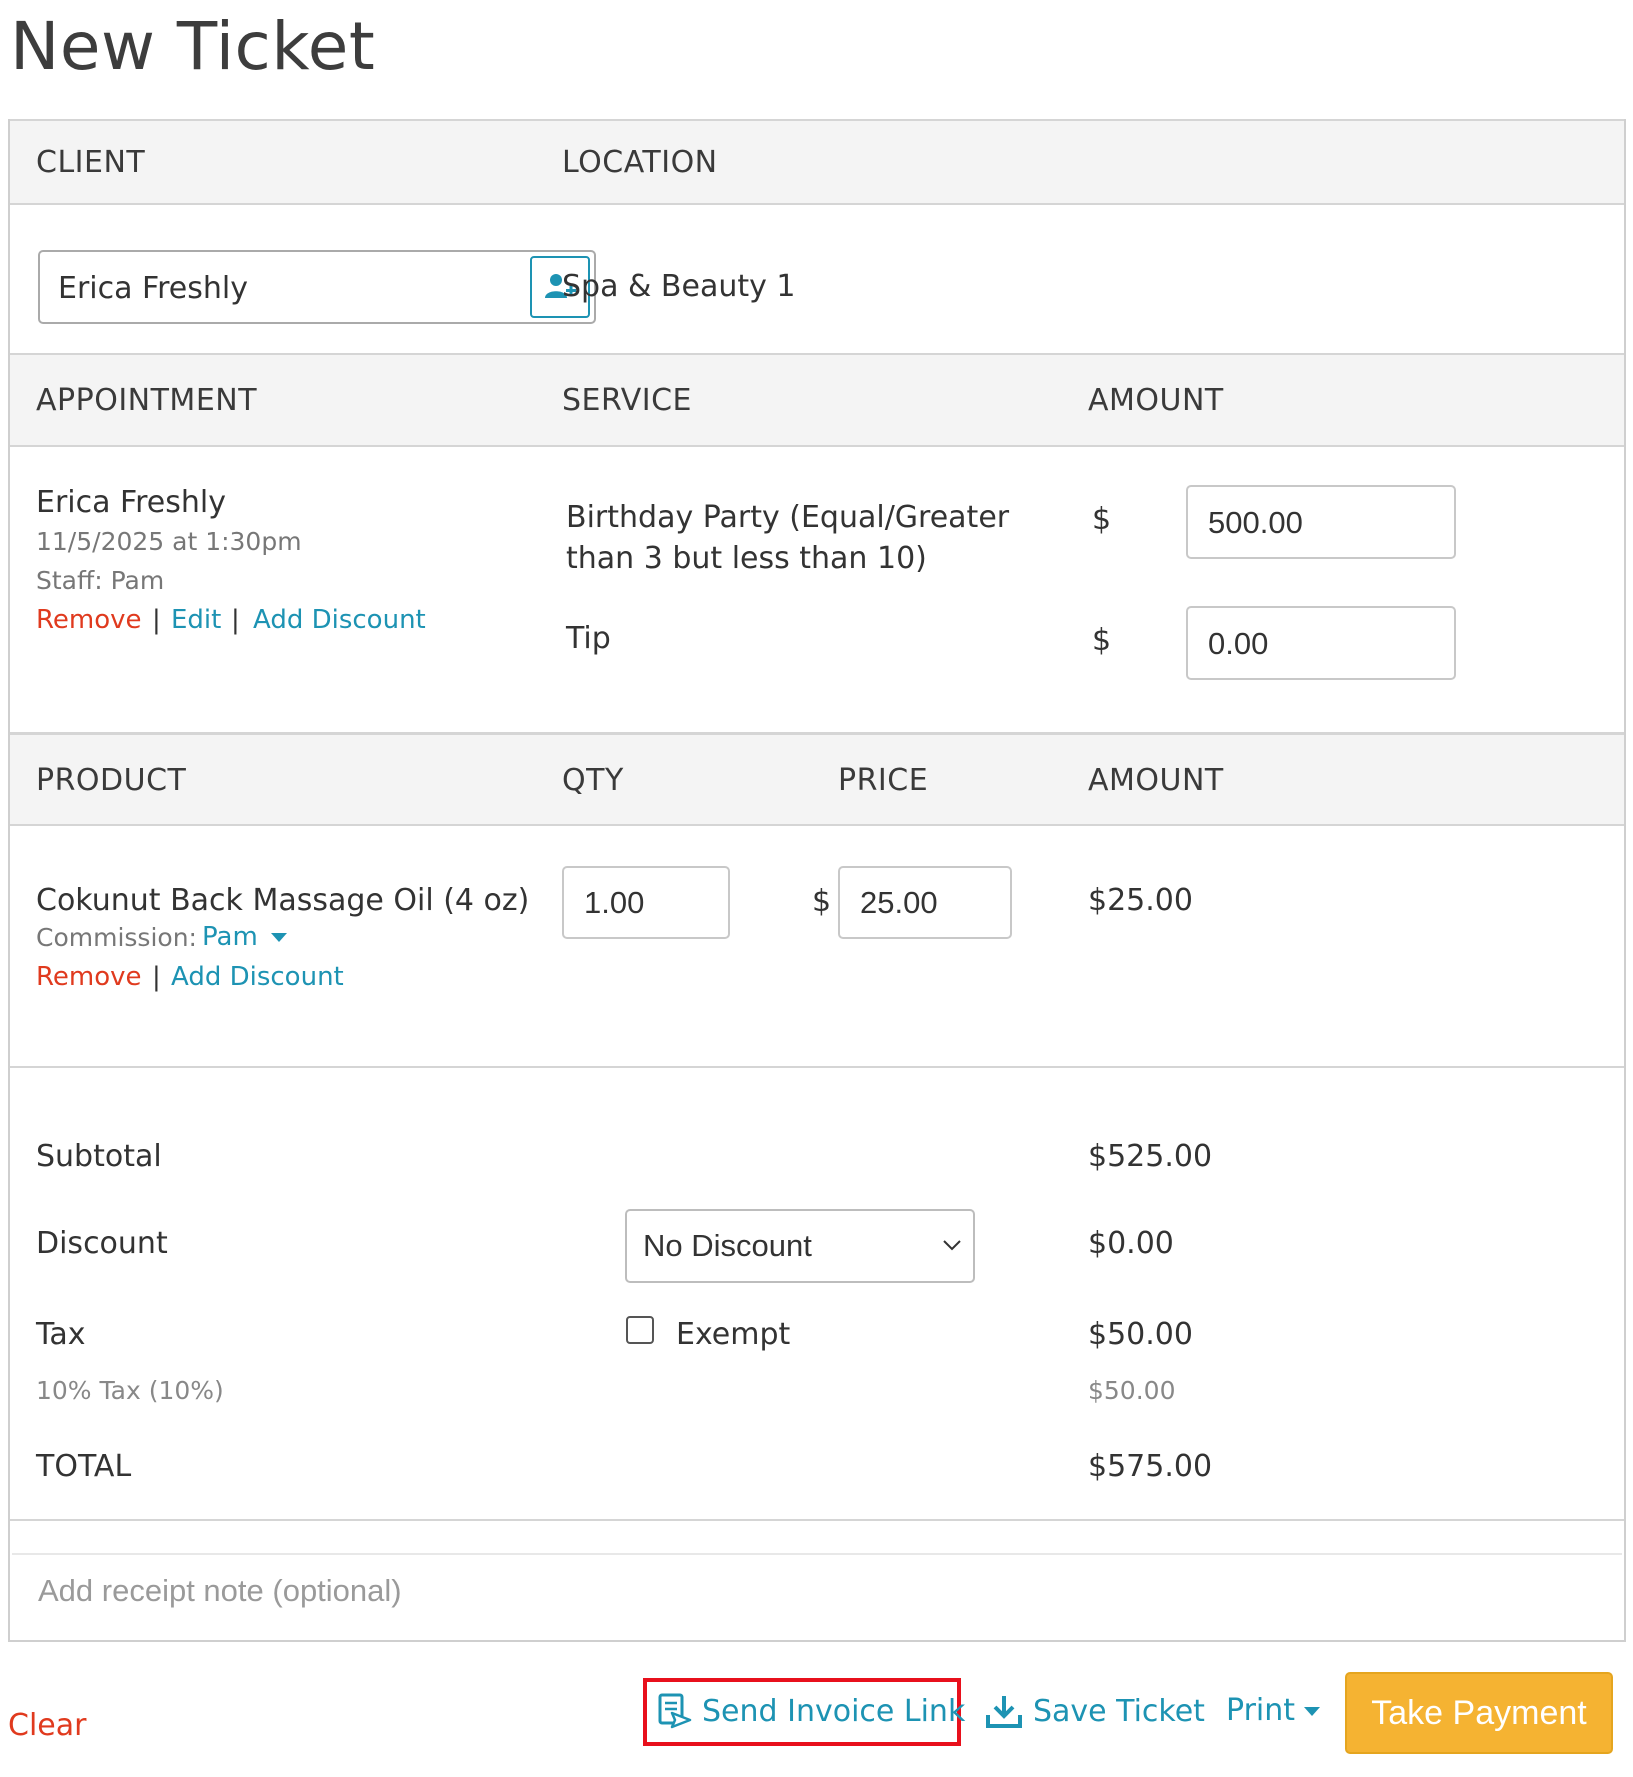 The height and width of the screenshot is (1777, 1633). I want to click on tax-exempt-checkbox, so click(640, 1330).